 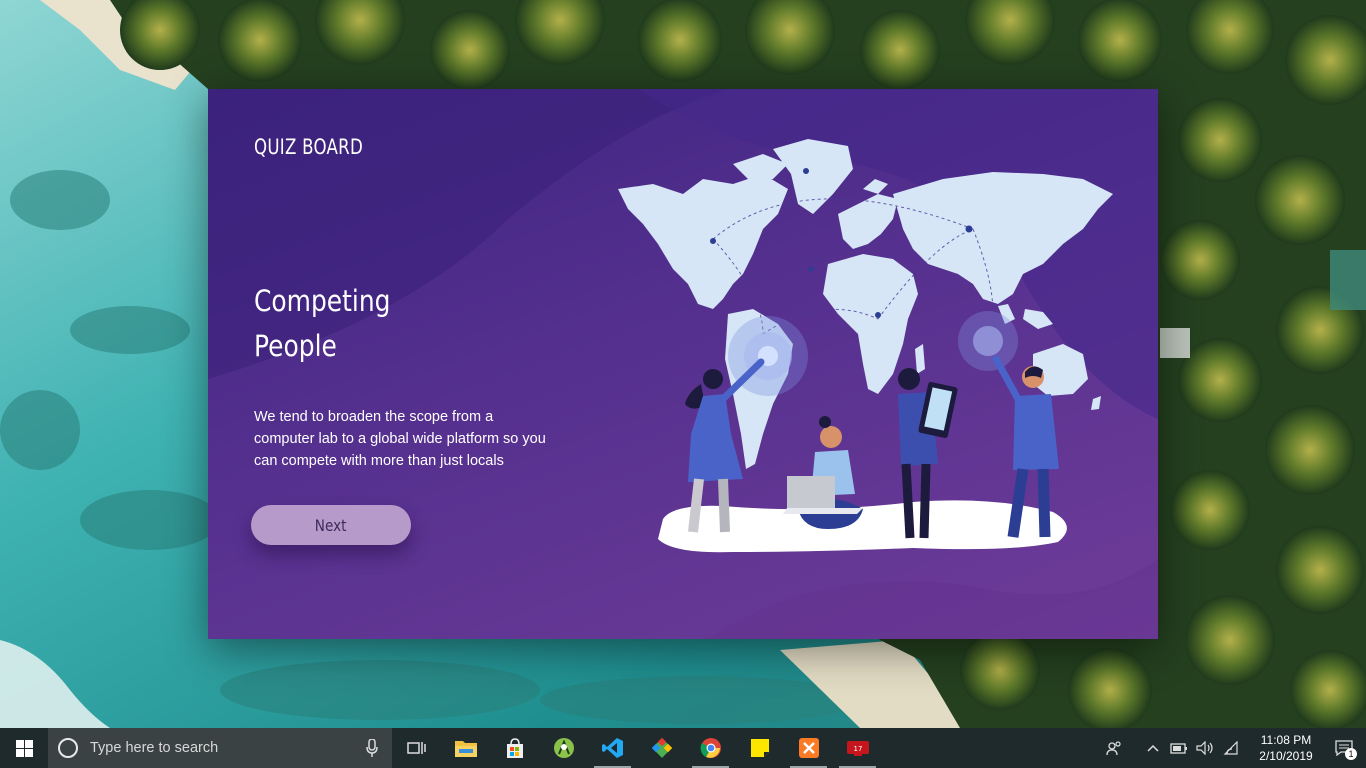 I want to click on headline: Competing People, so click(x=322, y=324).